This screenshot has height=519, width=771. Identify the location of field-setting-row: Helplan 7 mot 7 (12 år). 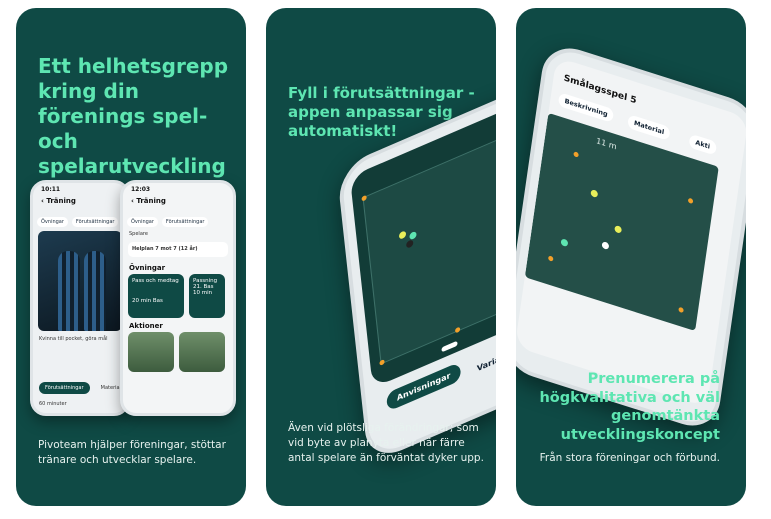
(178, 249).